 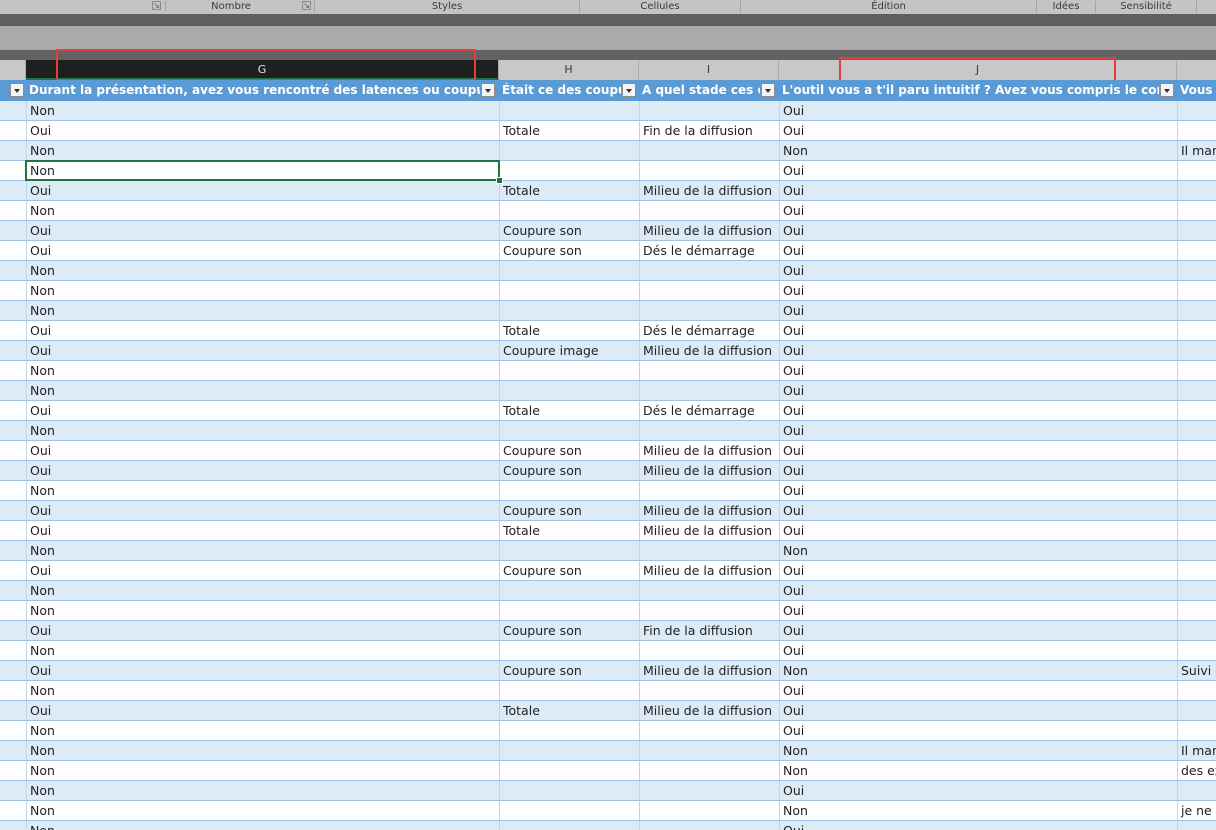 I want to click on cell-type-coupures: Coupure image, so click(x=569, y=350).